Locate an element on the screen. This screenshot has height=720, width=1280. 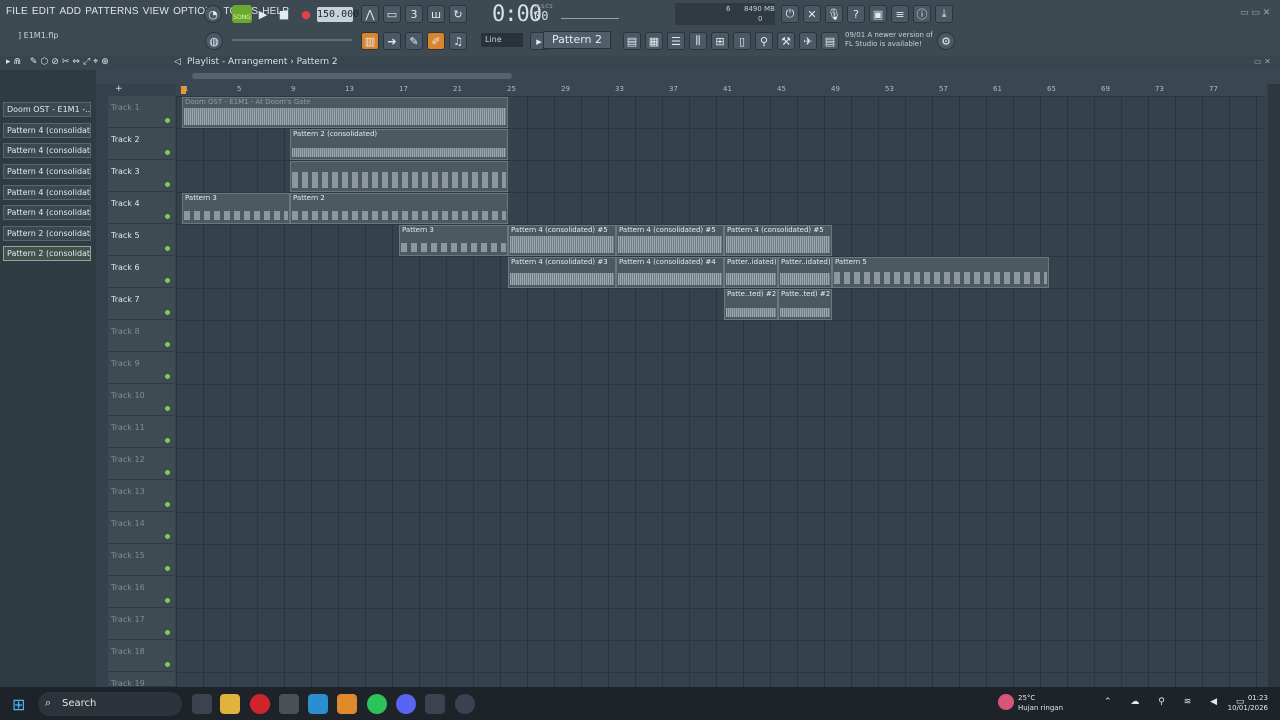
horizontal-scrollbar is located at coordinates (352, 76).